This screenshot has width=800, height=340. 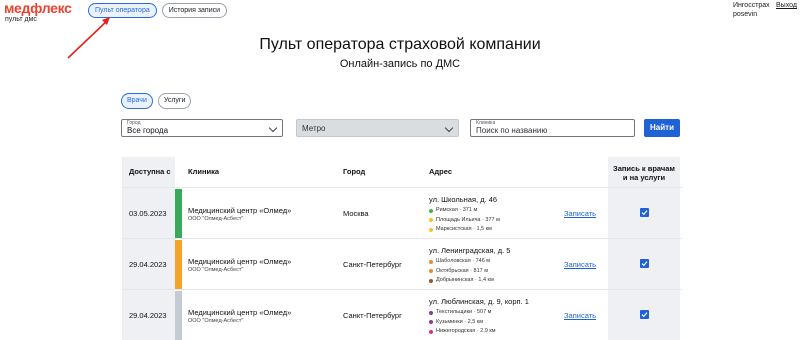 I want to click on metro-select: Метро, so click(x=377, y=128).